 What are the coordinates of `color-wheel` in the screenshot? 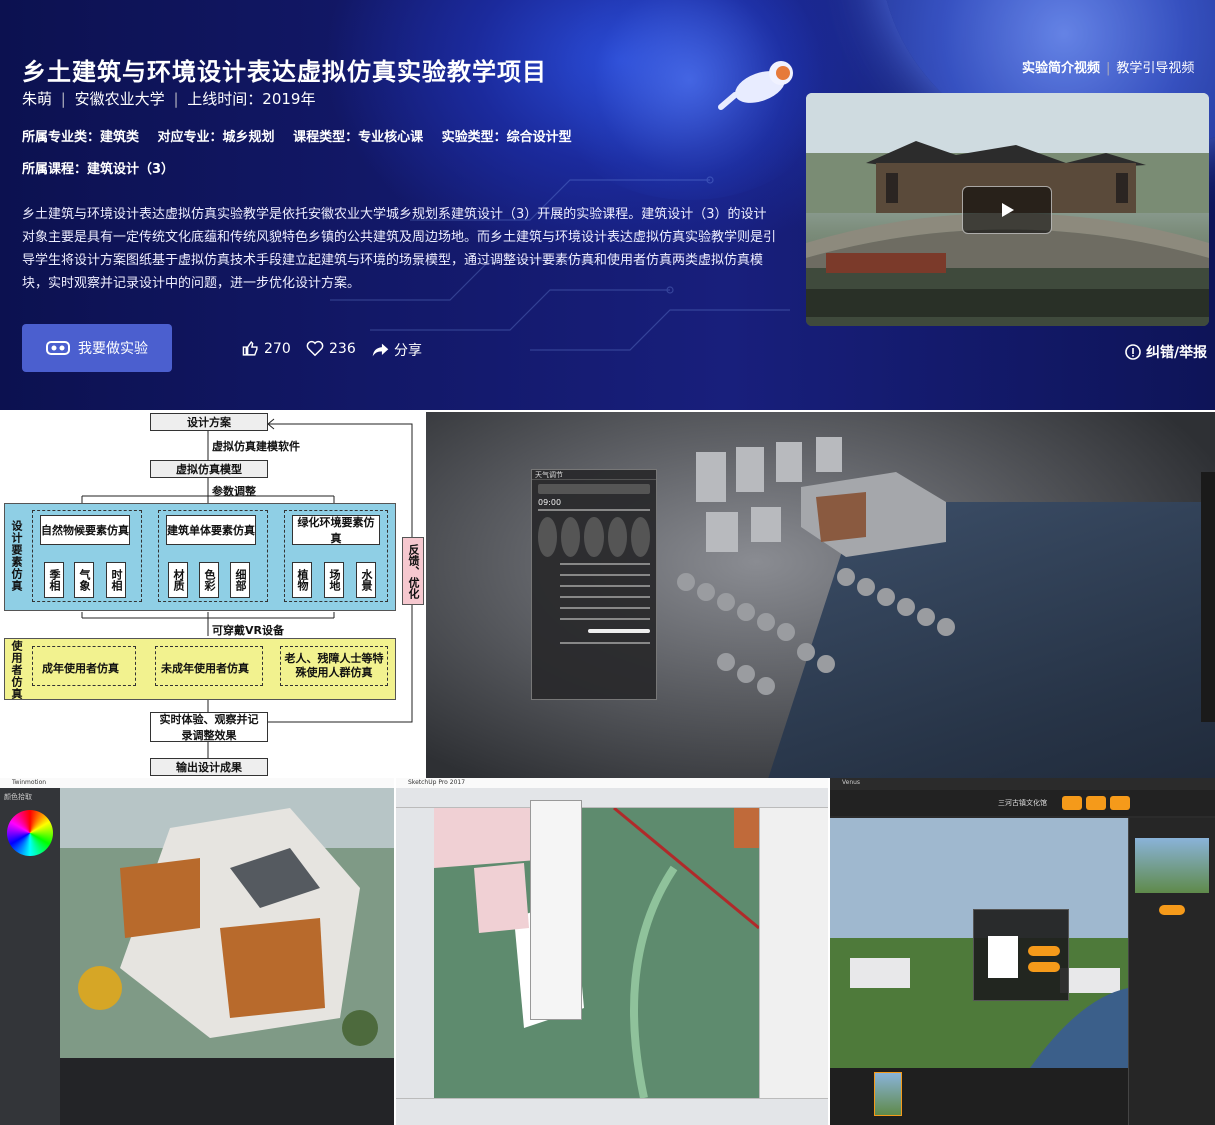 It's located at (30, 833).